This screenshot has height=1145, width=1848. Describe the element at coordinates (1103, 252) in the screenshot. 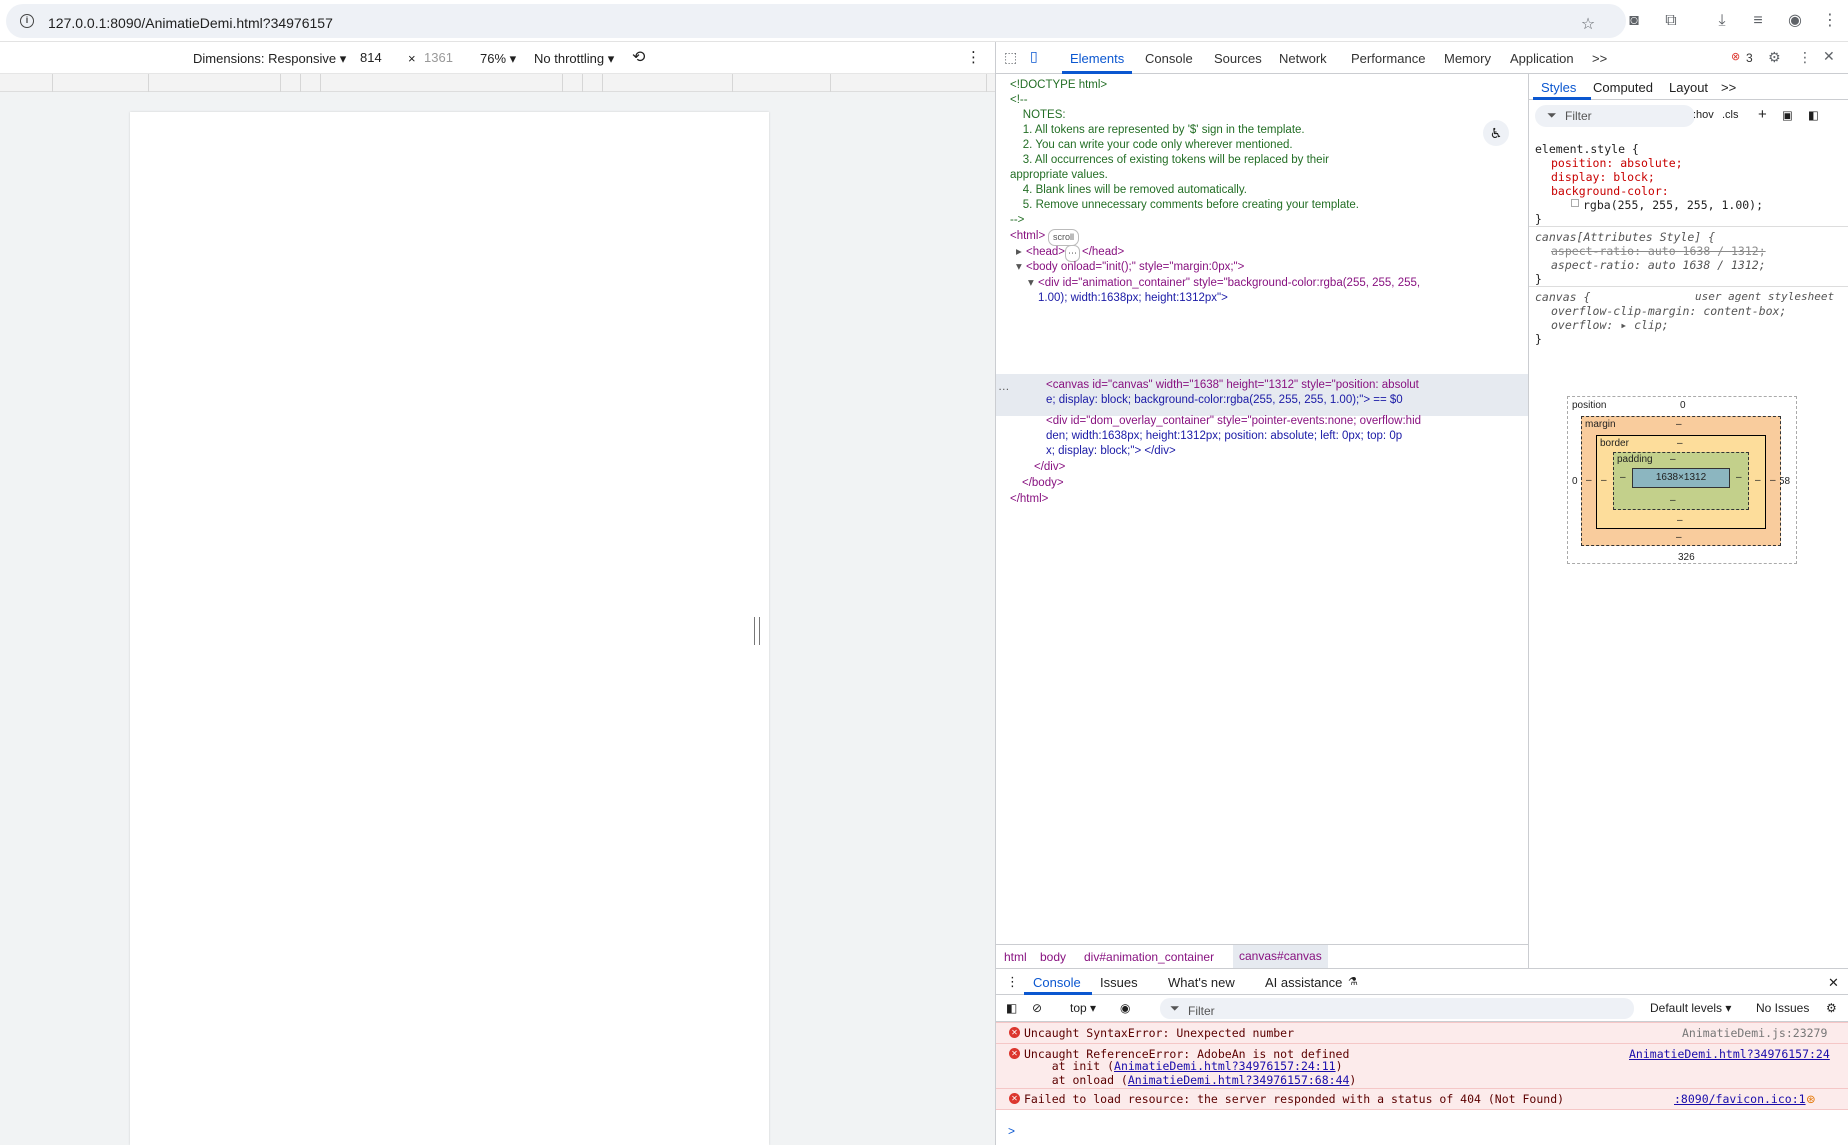

I see `head-close-tag: </head>` at that location.